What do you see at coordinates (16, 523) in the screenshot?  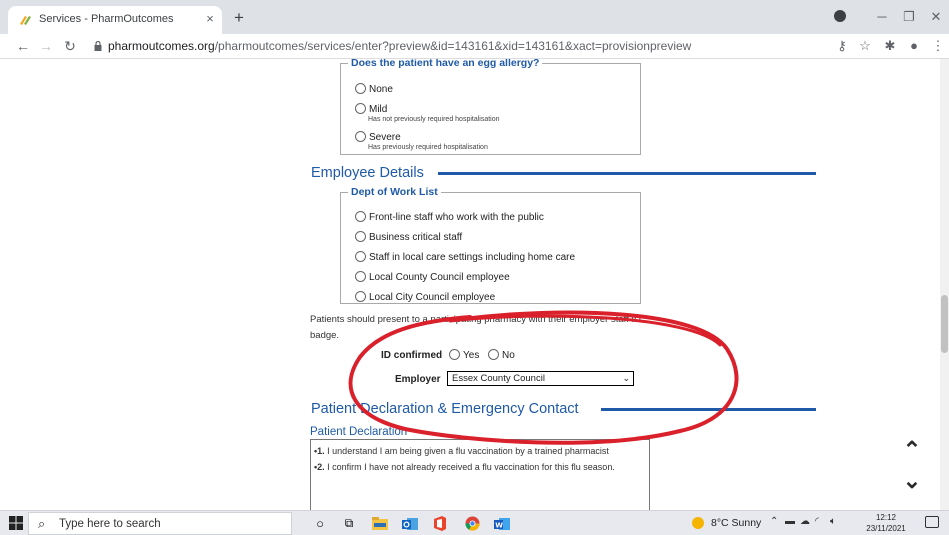 I see `windows-start-icon` at bounding box center [16, 523].